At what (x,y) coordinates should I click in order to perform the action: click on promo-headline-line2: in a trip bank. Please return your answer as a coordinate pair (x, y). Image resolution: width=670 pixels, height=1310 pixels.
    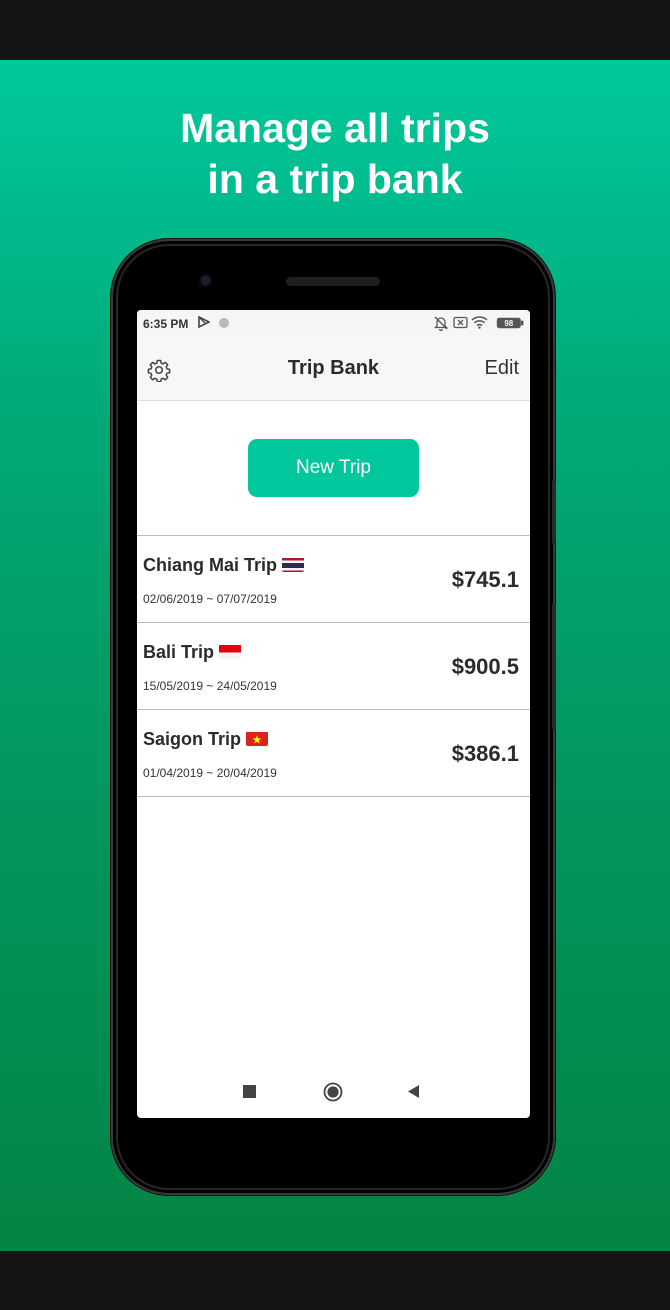
    Looking at the image, I should click on (335, 179).